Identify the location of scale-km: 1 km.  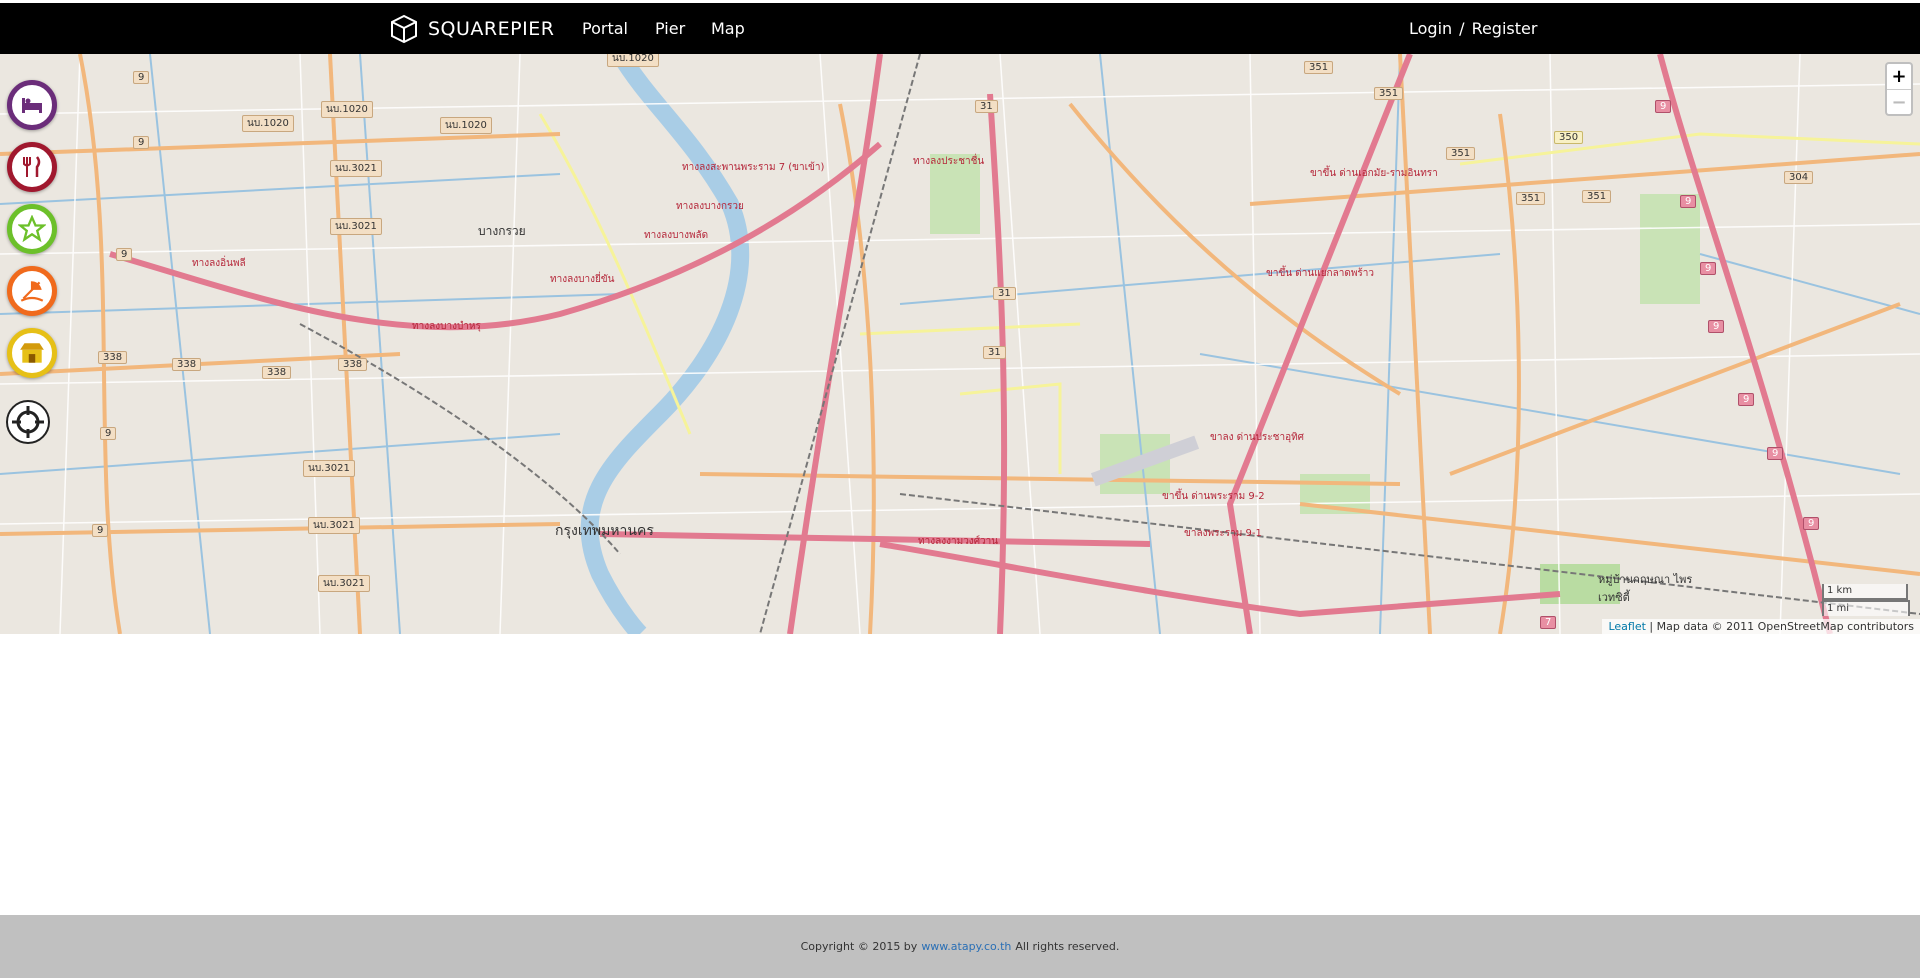
(1865, 592).